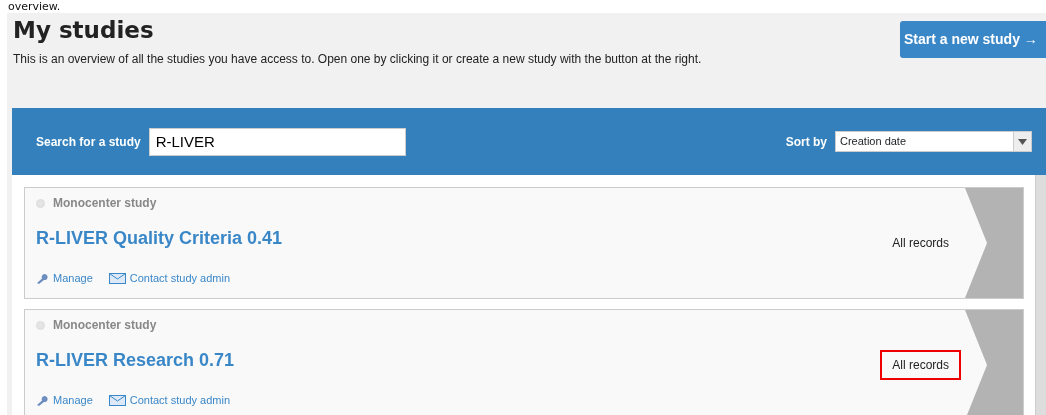 Image resolution: width=1046 pixels, height=415 pixels. Describe the element at coordinates (84, 30) in the screenshot. I see `page-title: My studies` at that location.